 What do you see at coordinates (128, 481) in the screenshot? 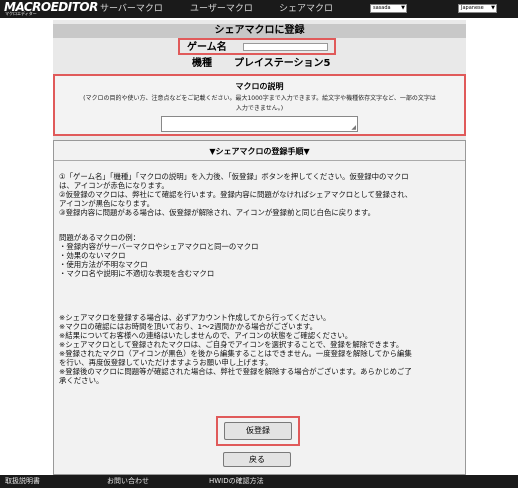
I see `footer-link-contact: お問い合わせ` at bounding box center [128, 481].